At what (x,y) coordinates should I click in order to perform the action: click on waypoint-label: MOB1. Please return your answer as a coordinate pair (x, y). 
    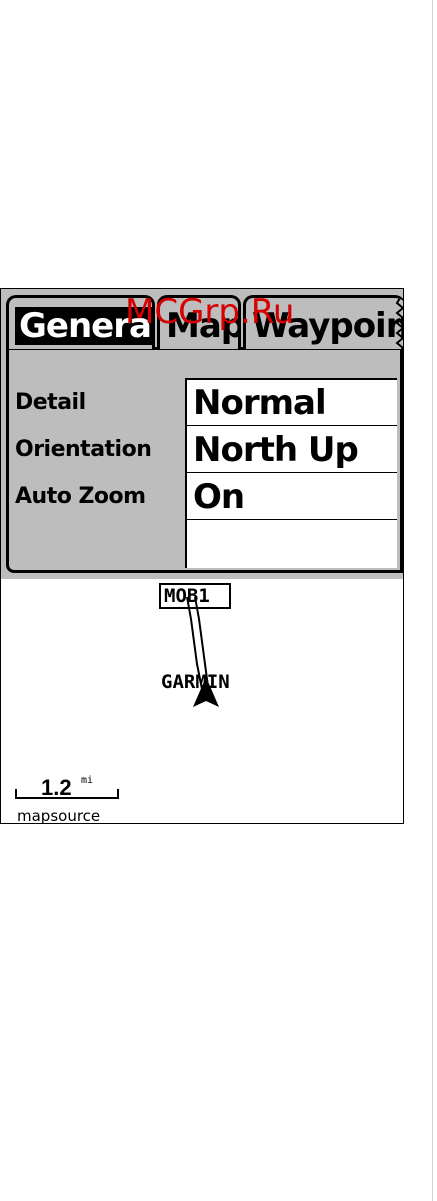
    Looking at the image, I should click on (187, 596).